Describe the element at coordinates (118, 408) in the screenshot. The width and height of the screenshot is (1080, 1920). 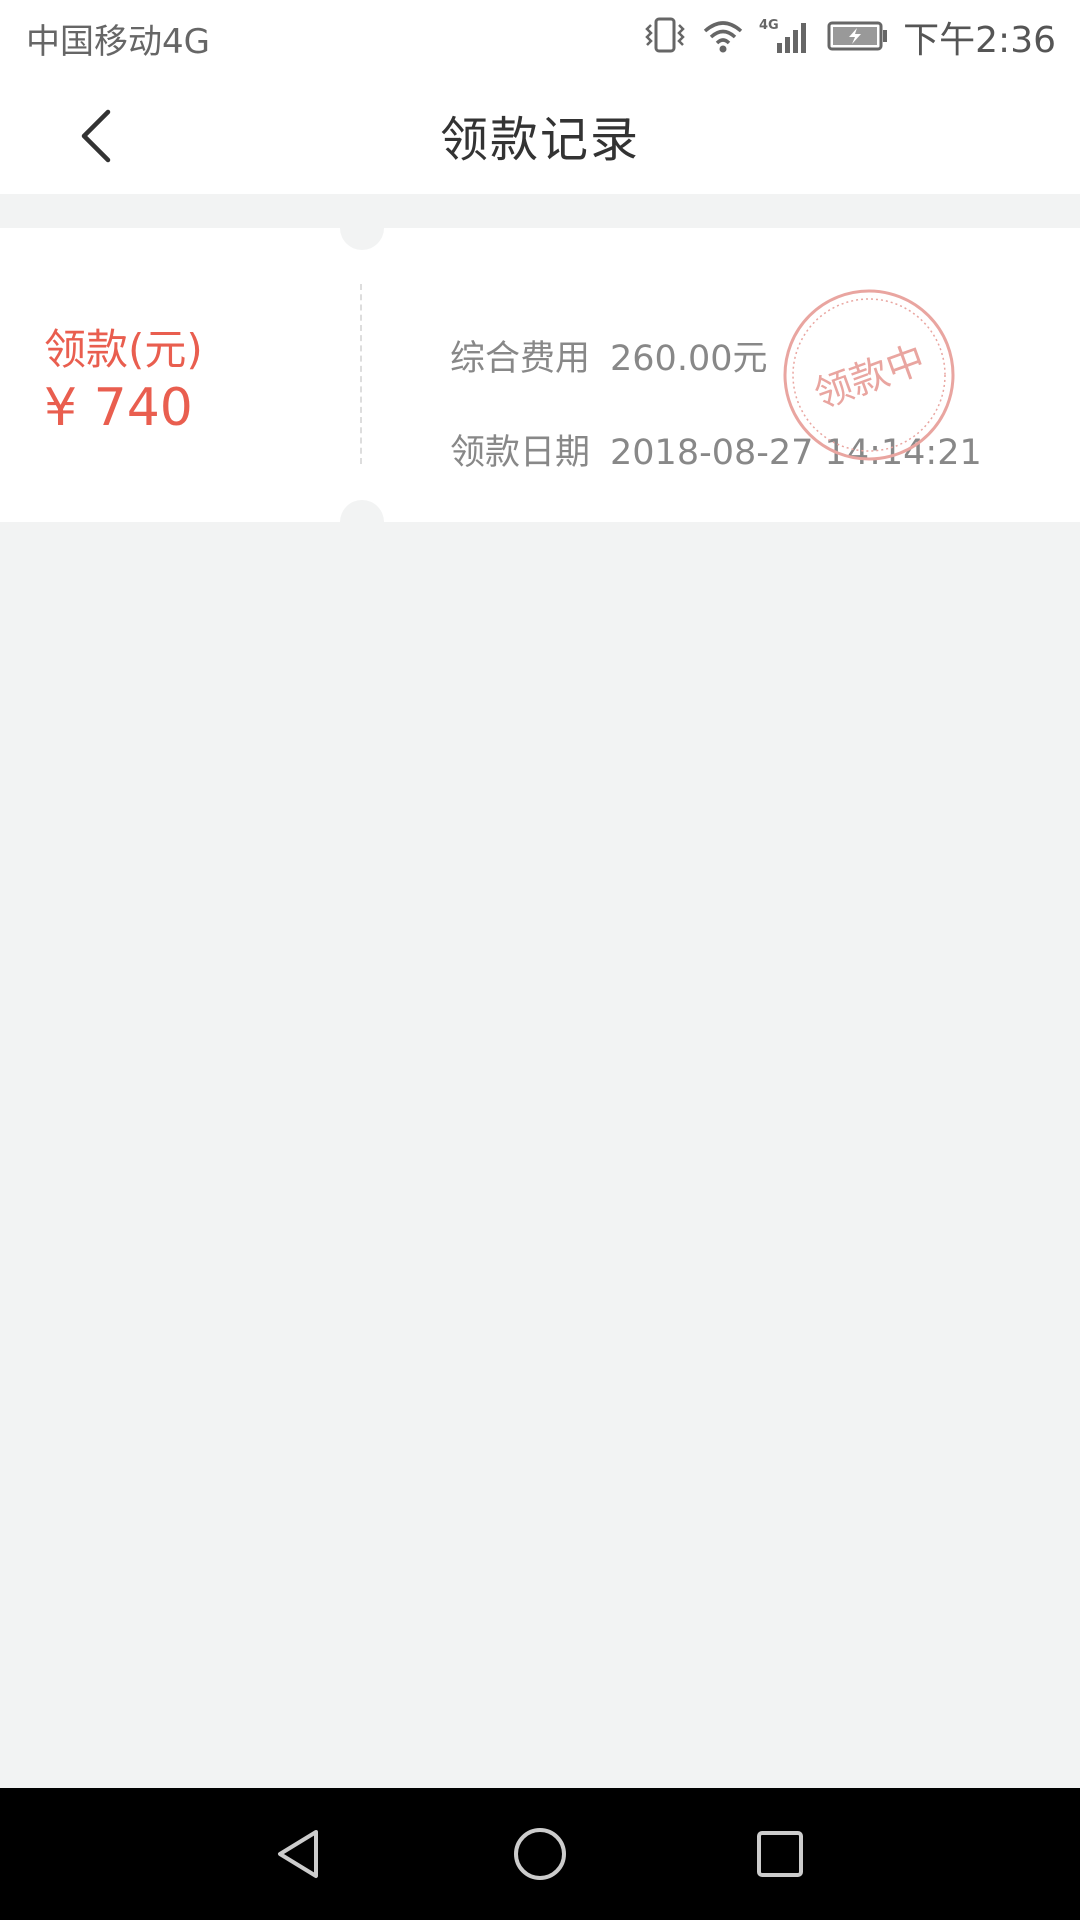
I see `amount-value: ¥ 740` at that location.